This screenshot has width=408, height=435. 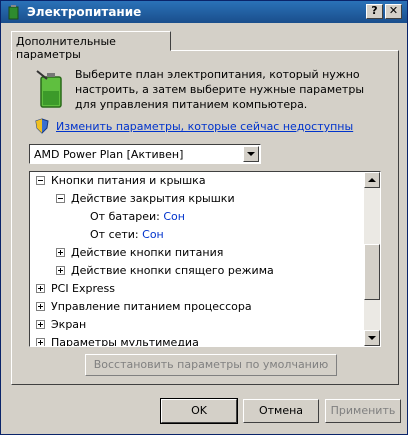 What do you see at coordinates (393, 11) in the screenshot?
I see `close-button: ✕` at bounding box center [393, 11].